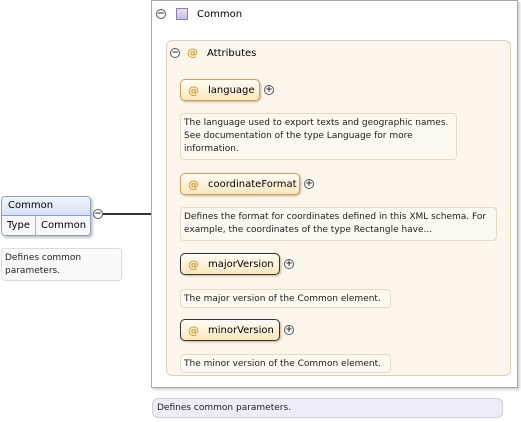 The height and width of the screenshot is (422, 521). Describe the element at coordinates (46, 206) in the screenshot. I see `element-name: Common` at that location.